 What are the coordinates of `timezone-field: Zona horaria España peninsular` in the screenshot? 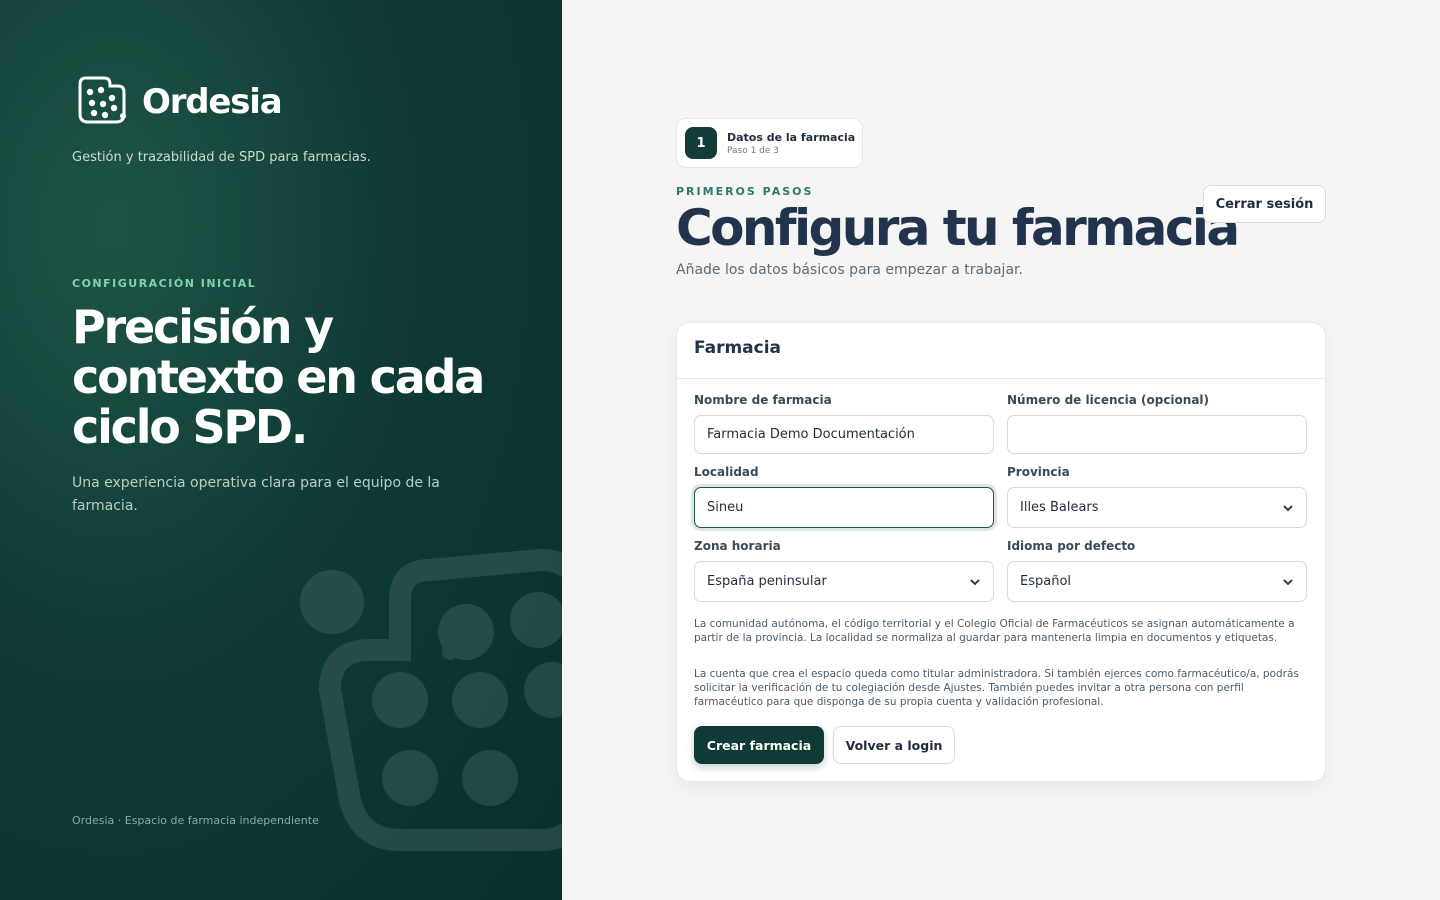 It's located at (844, 570).